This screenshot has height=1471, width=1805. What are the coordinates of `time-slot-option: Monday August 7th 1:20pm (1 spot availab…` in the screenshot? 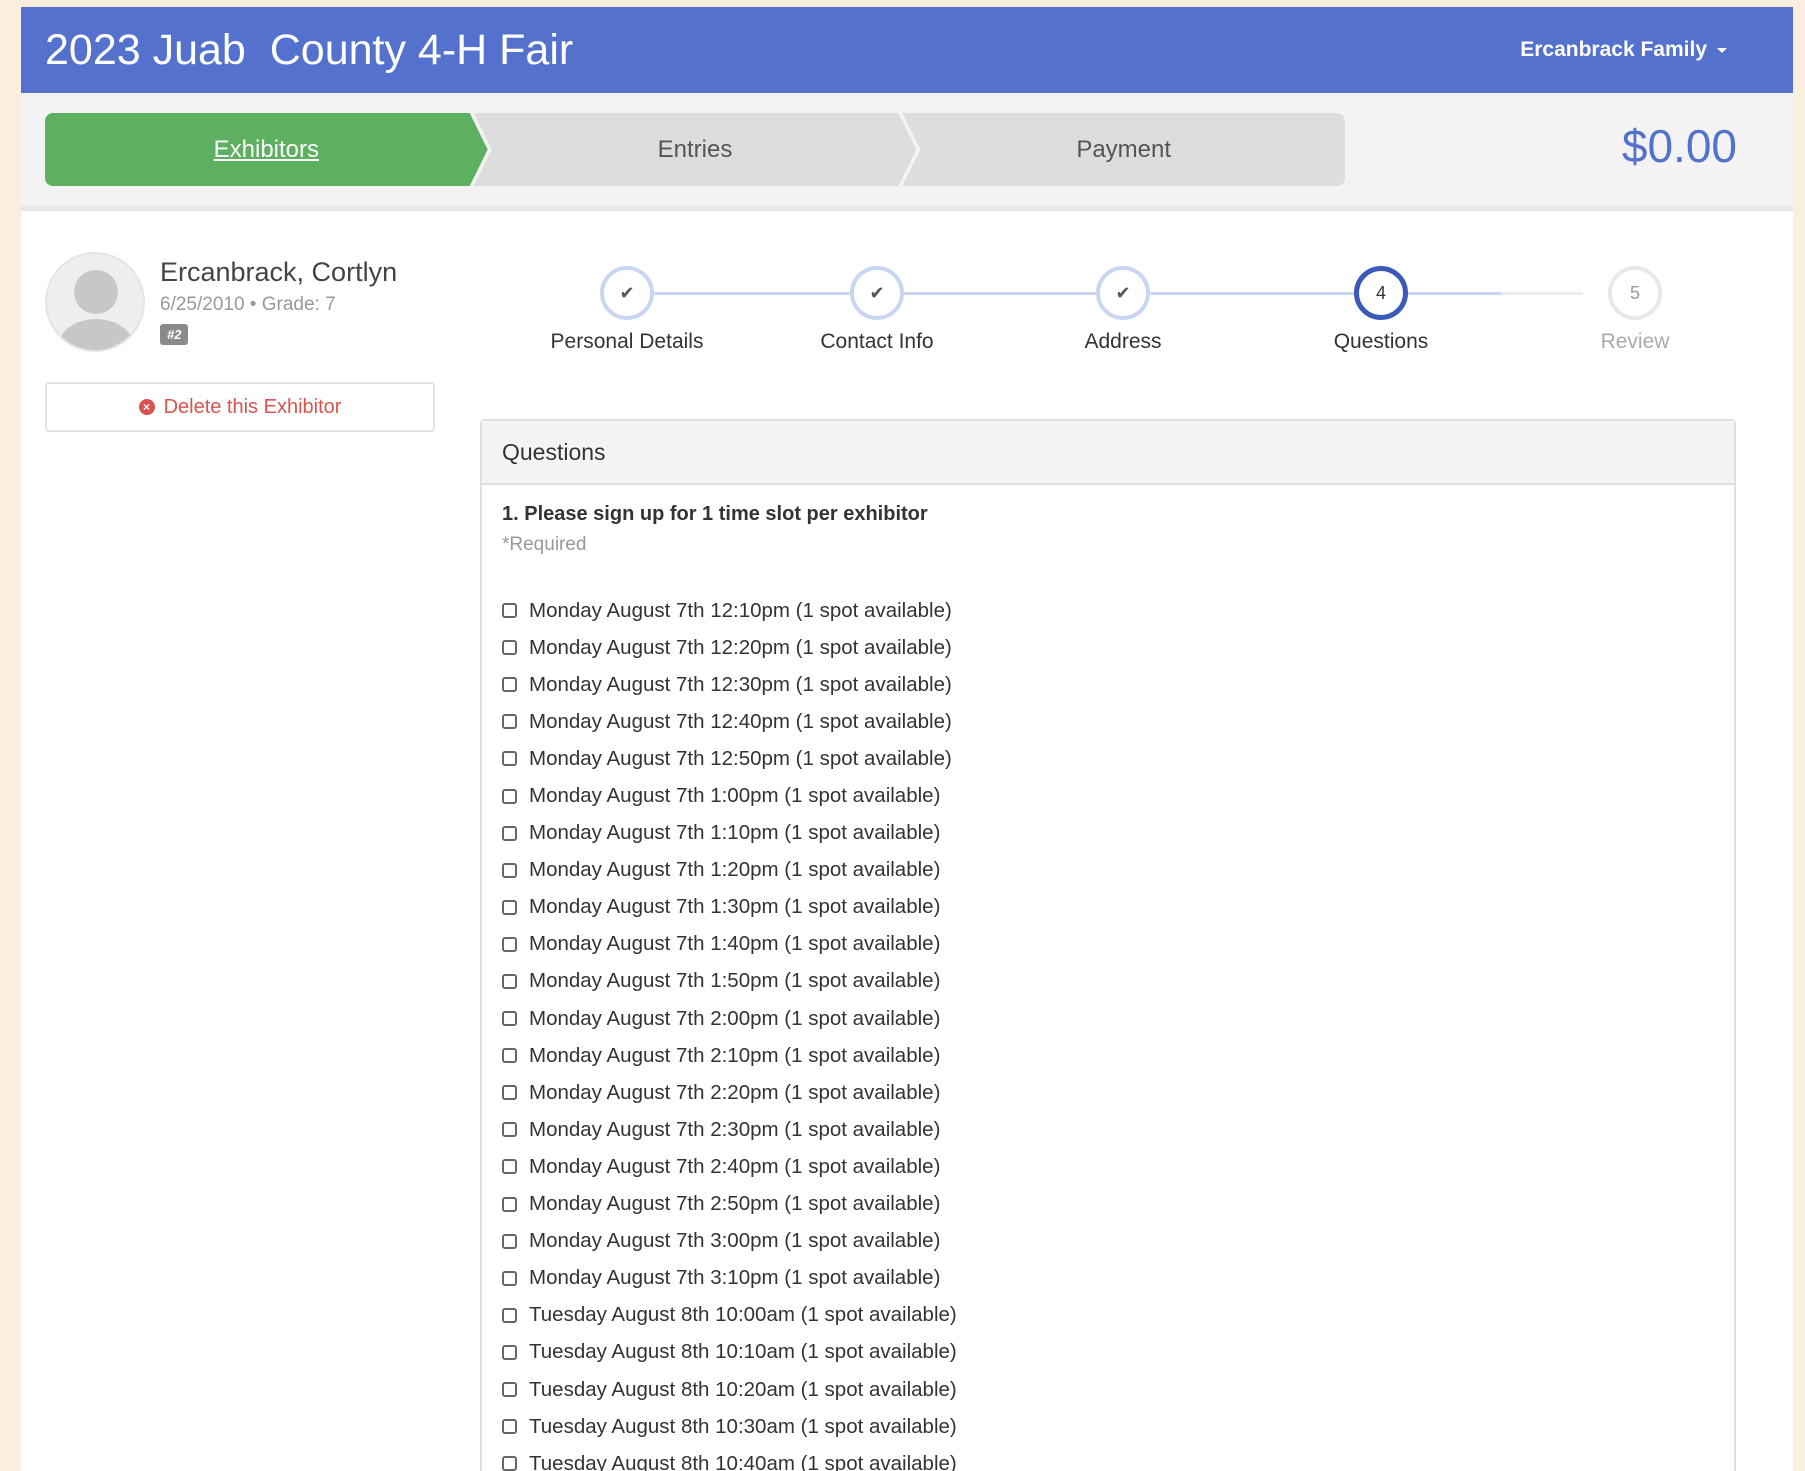 It's located at (1108, 870).